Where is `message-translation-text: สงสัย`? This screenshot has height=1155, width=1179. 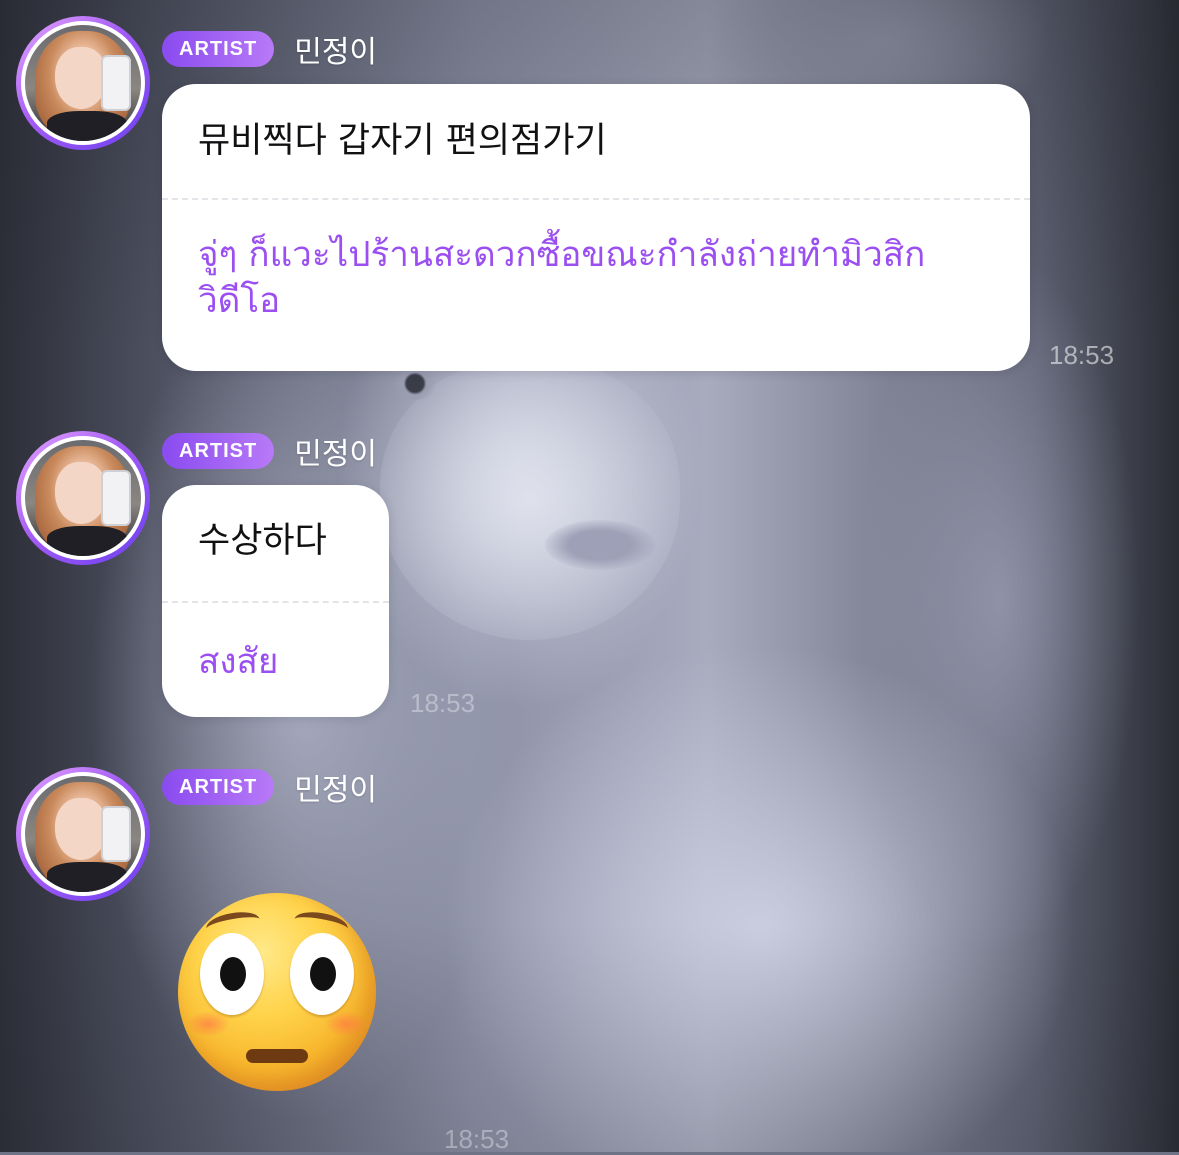 message-translation-text: สงสัย is located at coordinates (238, 662).